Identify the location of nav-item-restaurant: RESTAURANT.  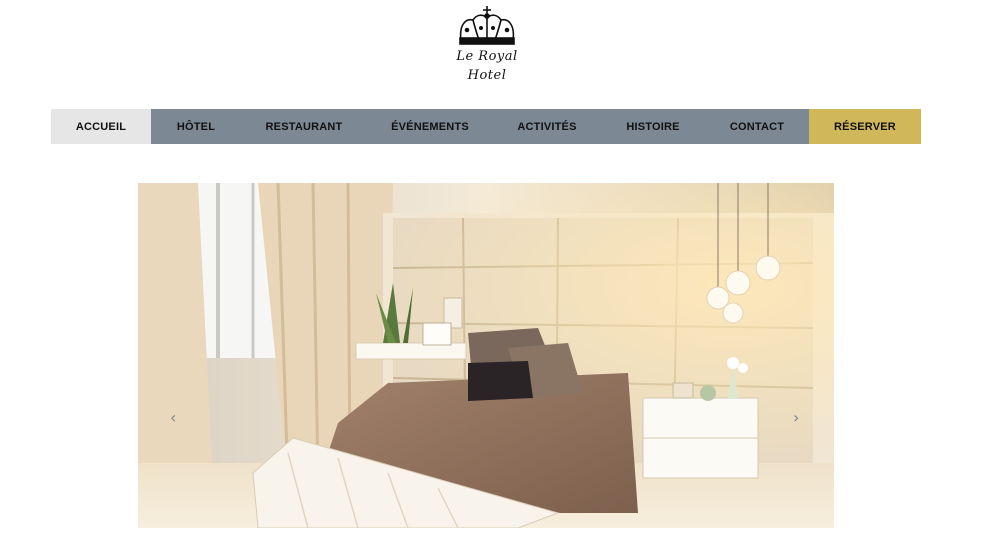
(304, 126).